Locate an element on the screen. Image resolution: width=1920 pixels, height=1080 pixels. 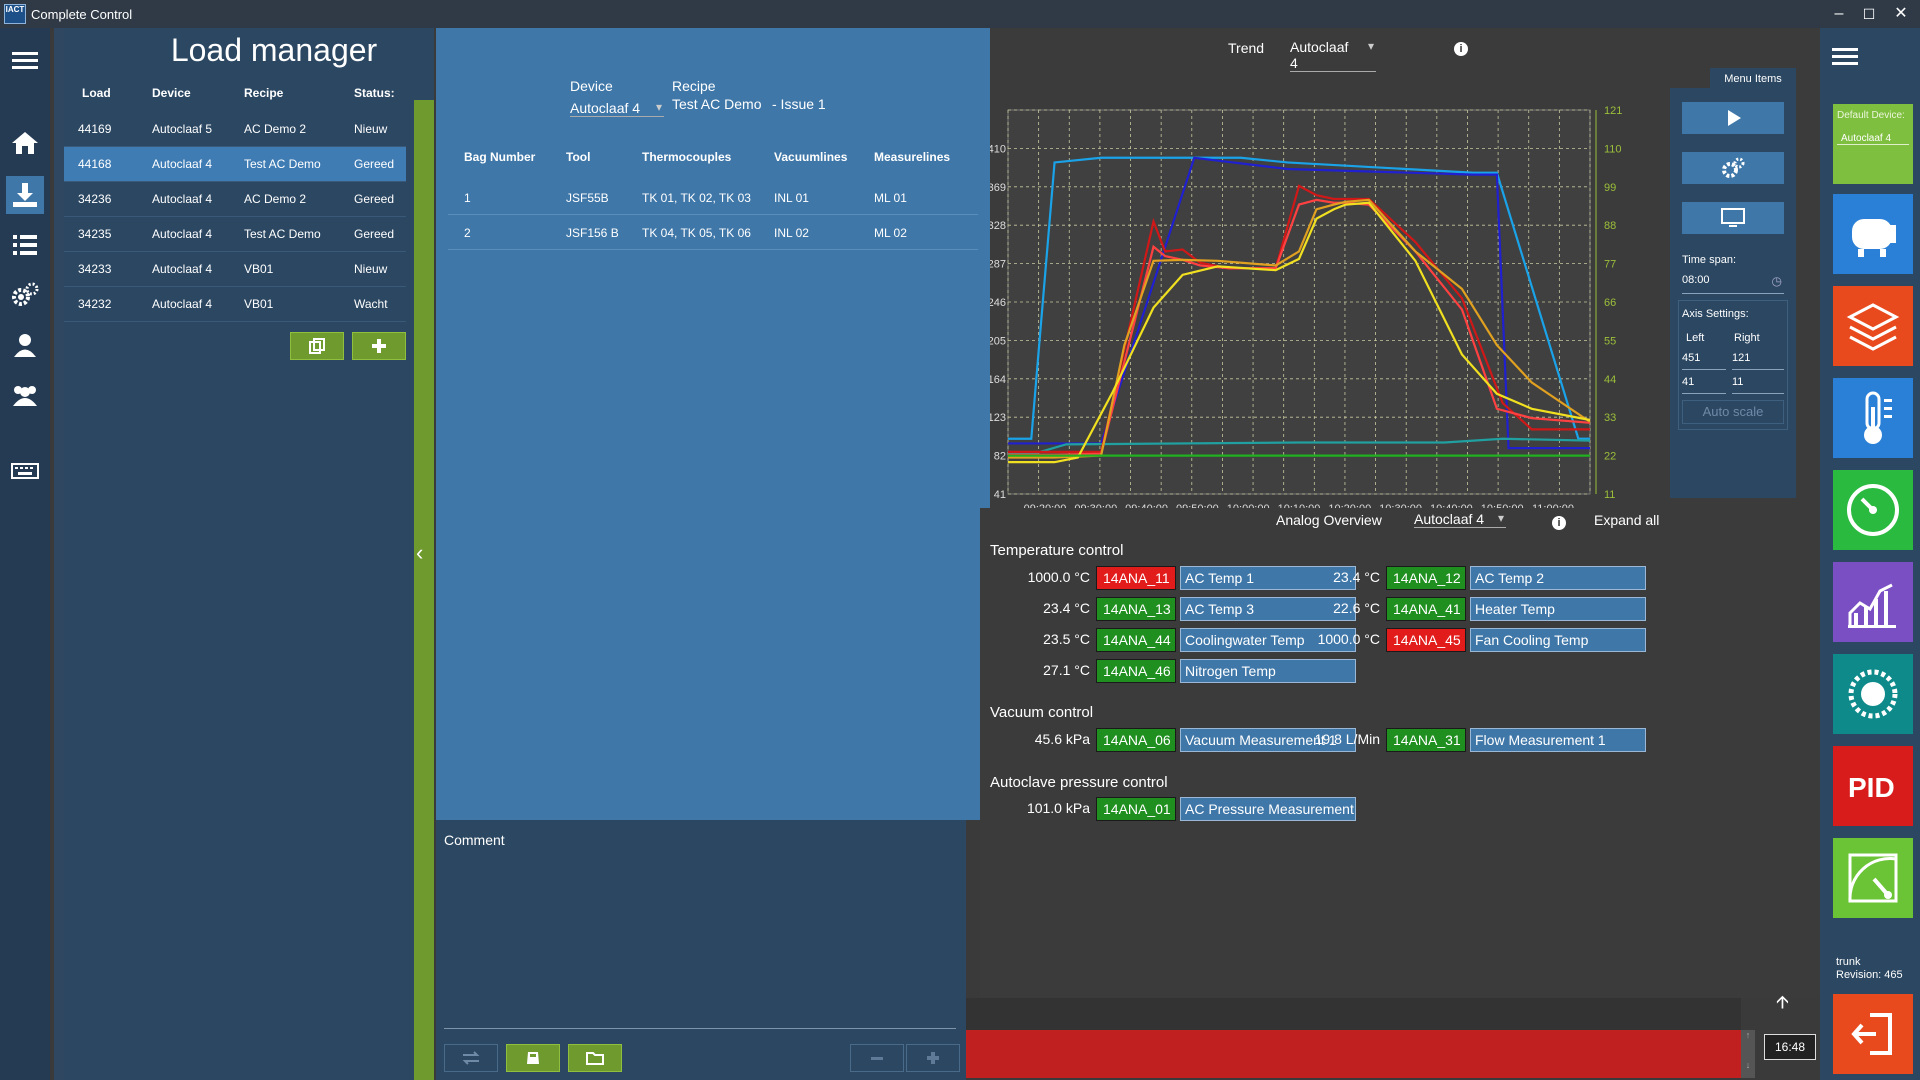
temperature-control-title: Temperature control is located at coordinates (1056, 550).